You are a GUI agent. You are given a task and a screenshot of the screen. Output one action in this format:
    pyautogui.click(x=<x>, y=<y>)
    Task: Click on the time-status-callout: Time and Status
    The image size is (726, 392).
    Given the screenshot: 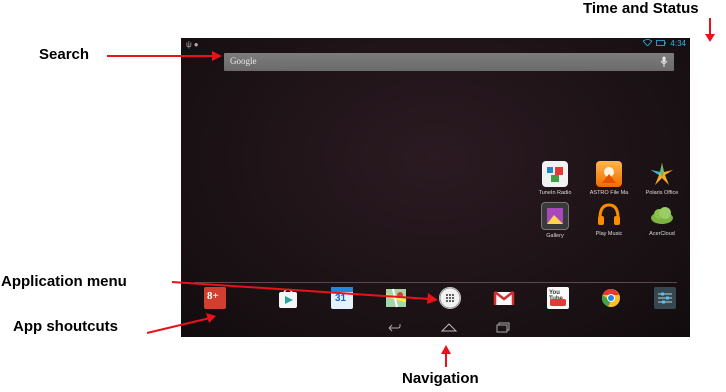 What is the action you would take?
    pyautogui.click(x=641, y=8)
    